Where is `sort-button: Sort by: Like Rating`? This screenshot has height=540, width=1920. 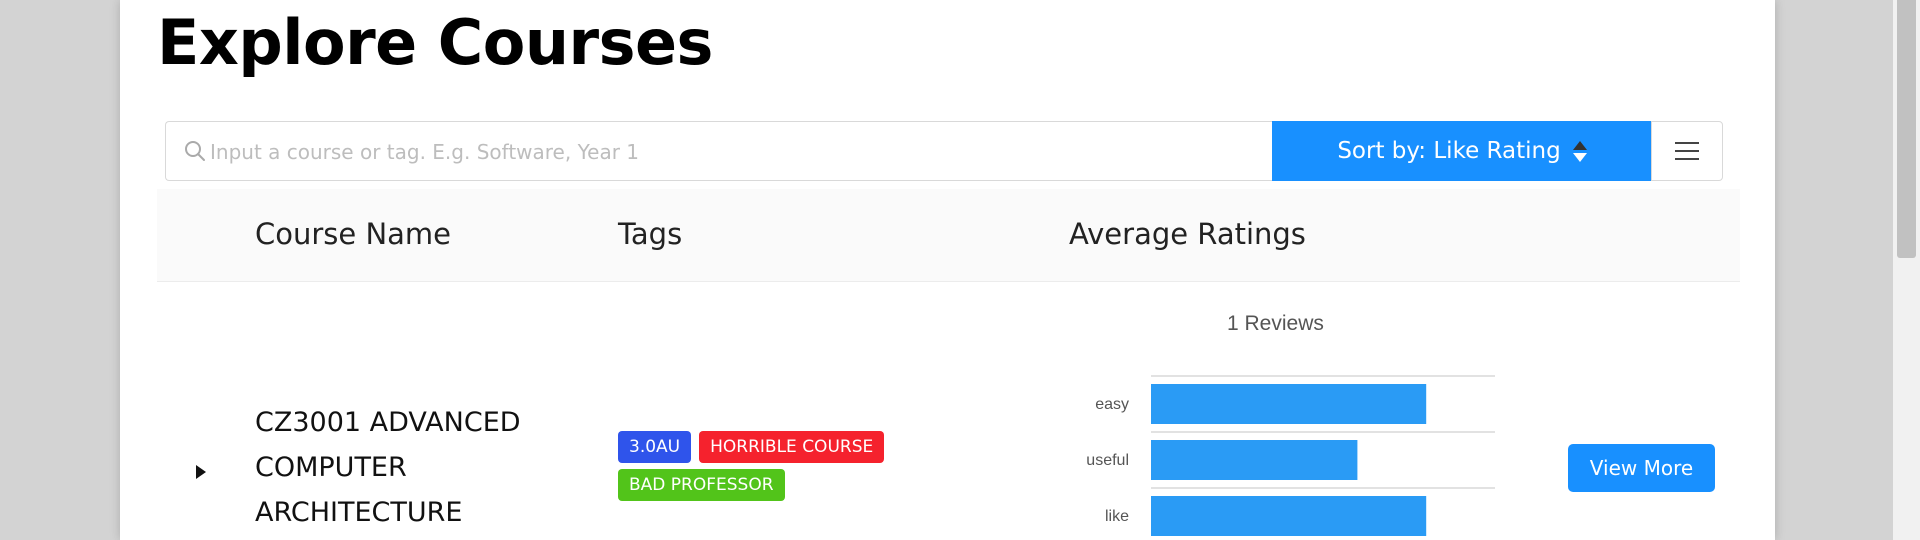 sort-button: Sort by: Like Rating is located at coordinates (1462, 151).